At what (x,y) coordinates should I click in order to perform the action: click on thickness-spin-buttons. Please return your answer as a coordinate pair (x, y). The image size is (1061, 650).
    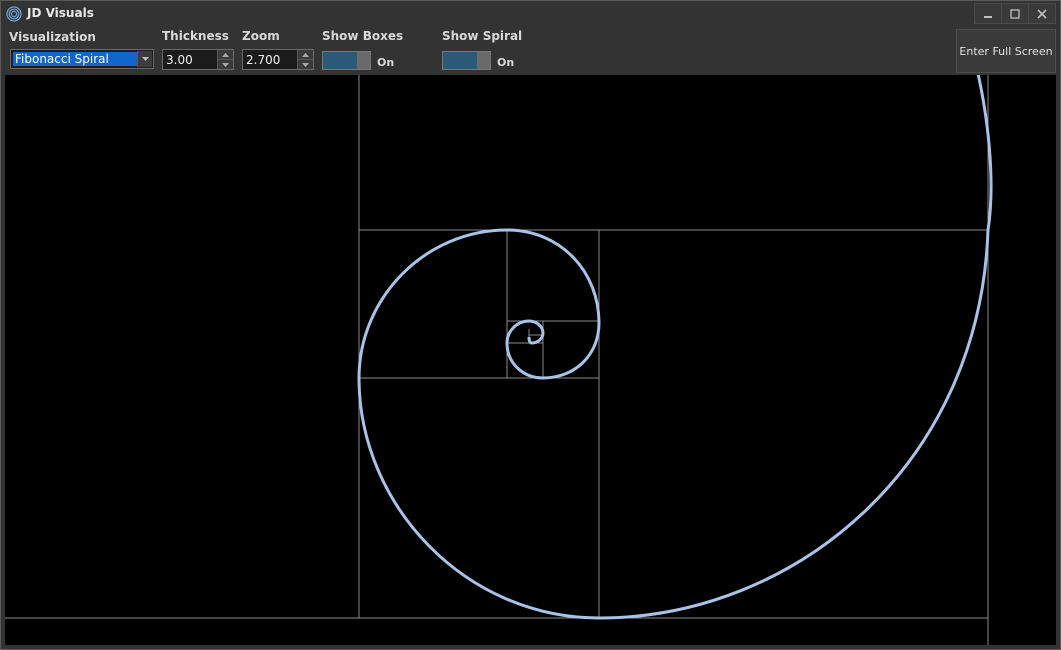
    Looking at the image, I should click on (225, 59).